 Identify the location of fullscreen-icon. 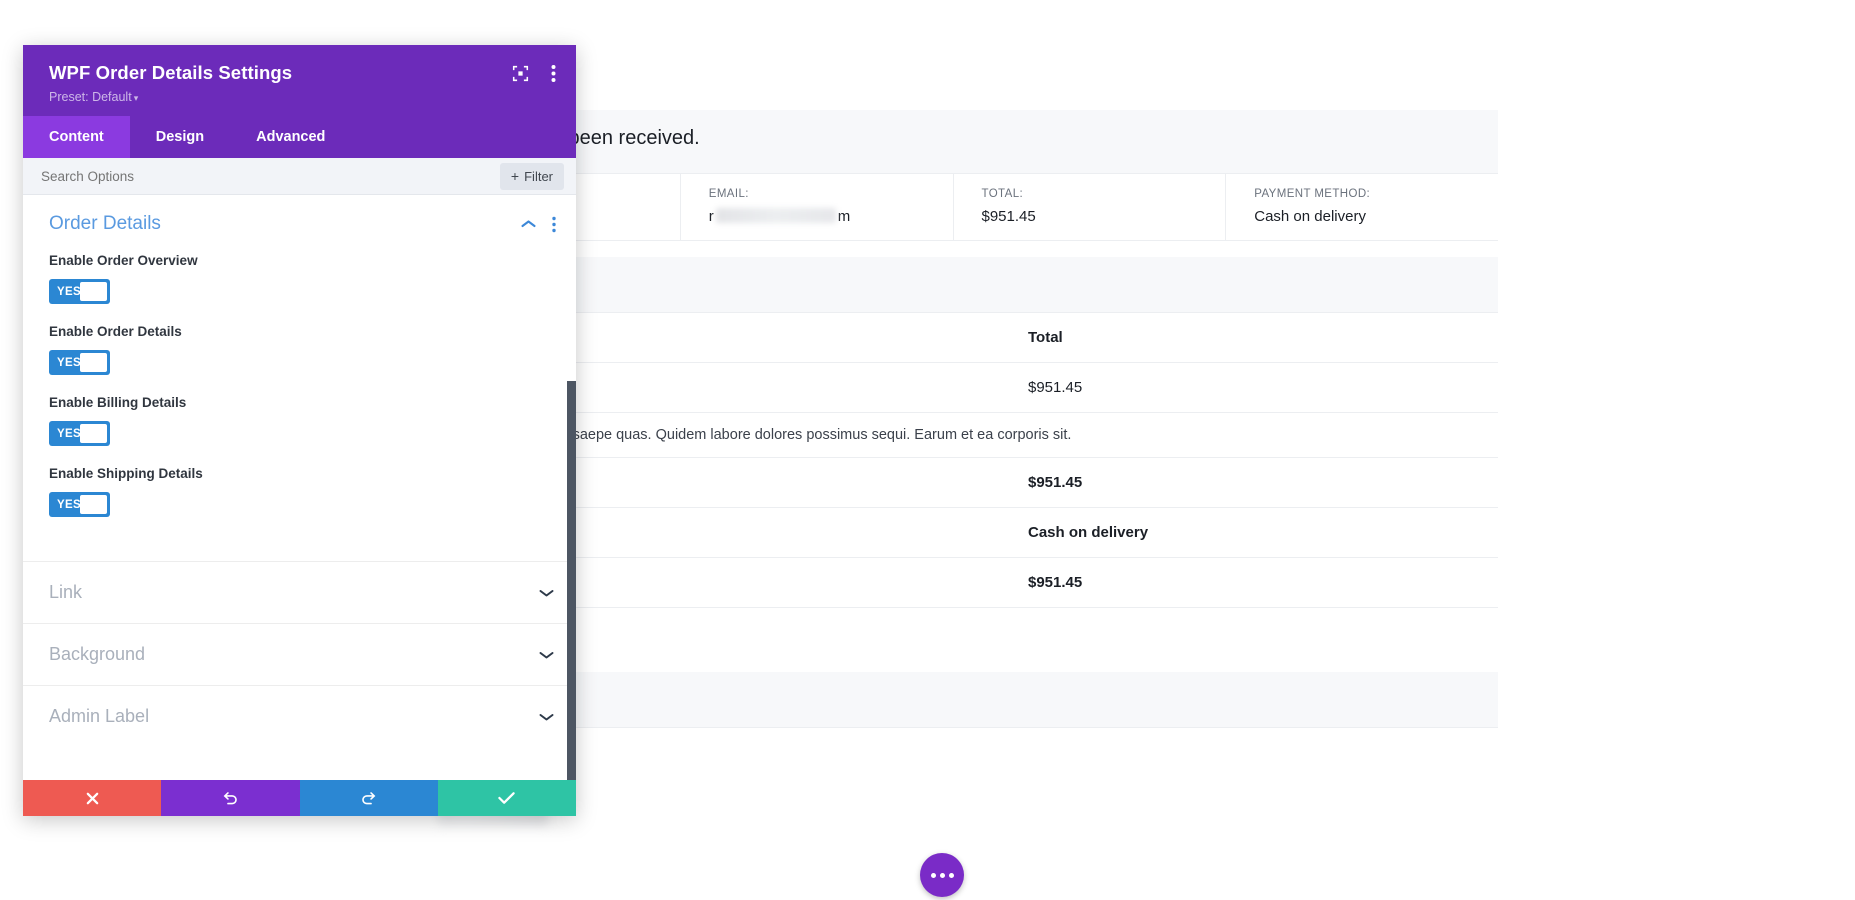
(520, 73).